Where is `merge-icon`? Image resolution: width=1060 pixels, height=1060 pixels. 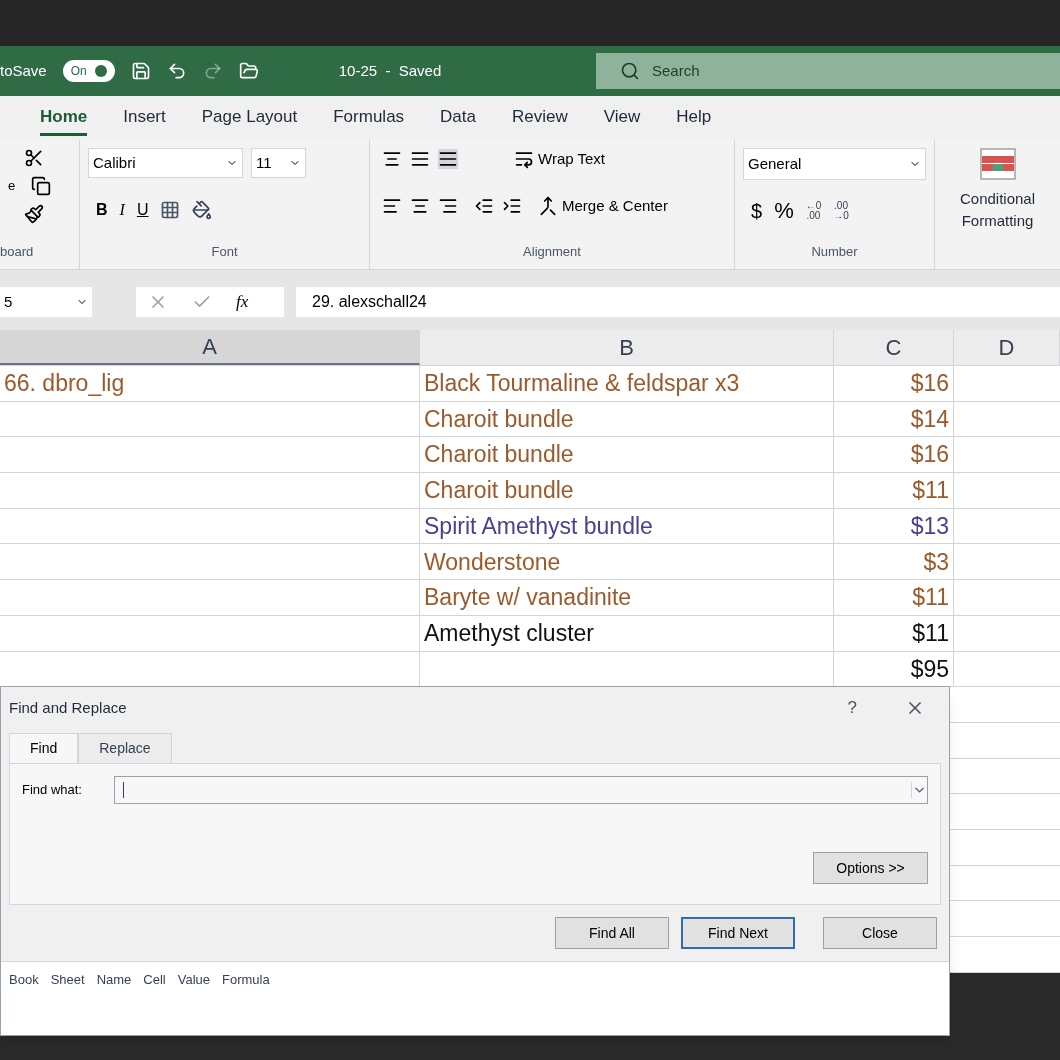
merge-icon is located at coordinates (548, 206).